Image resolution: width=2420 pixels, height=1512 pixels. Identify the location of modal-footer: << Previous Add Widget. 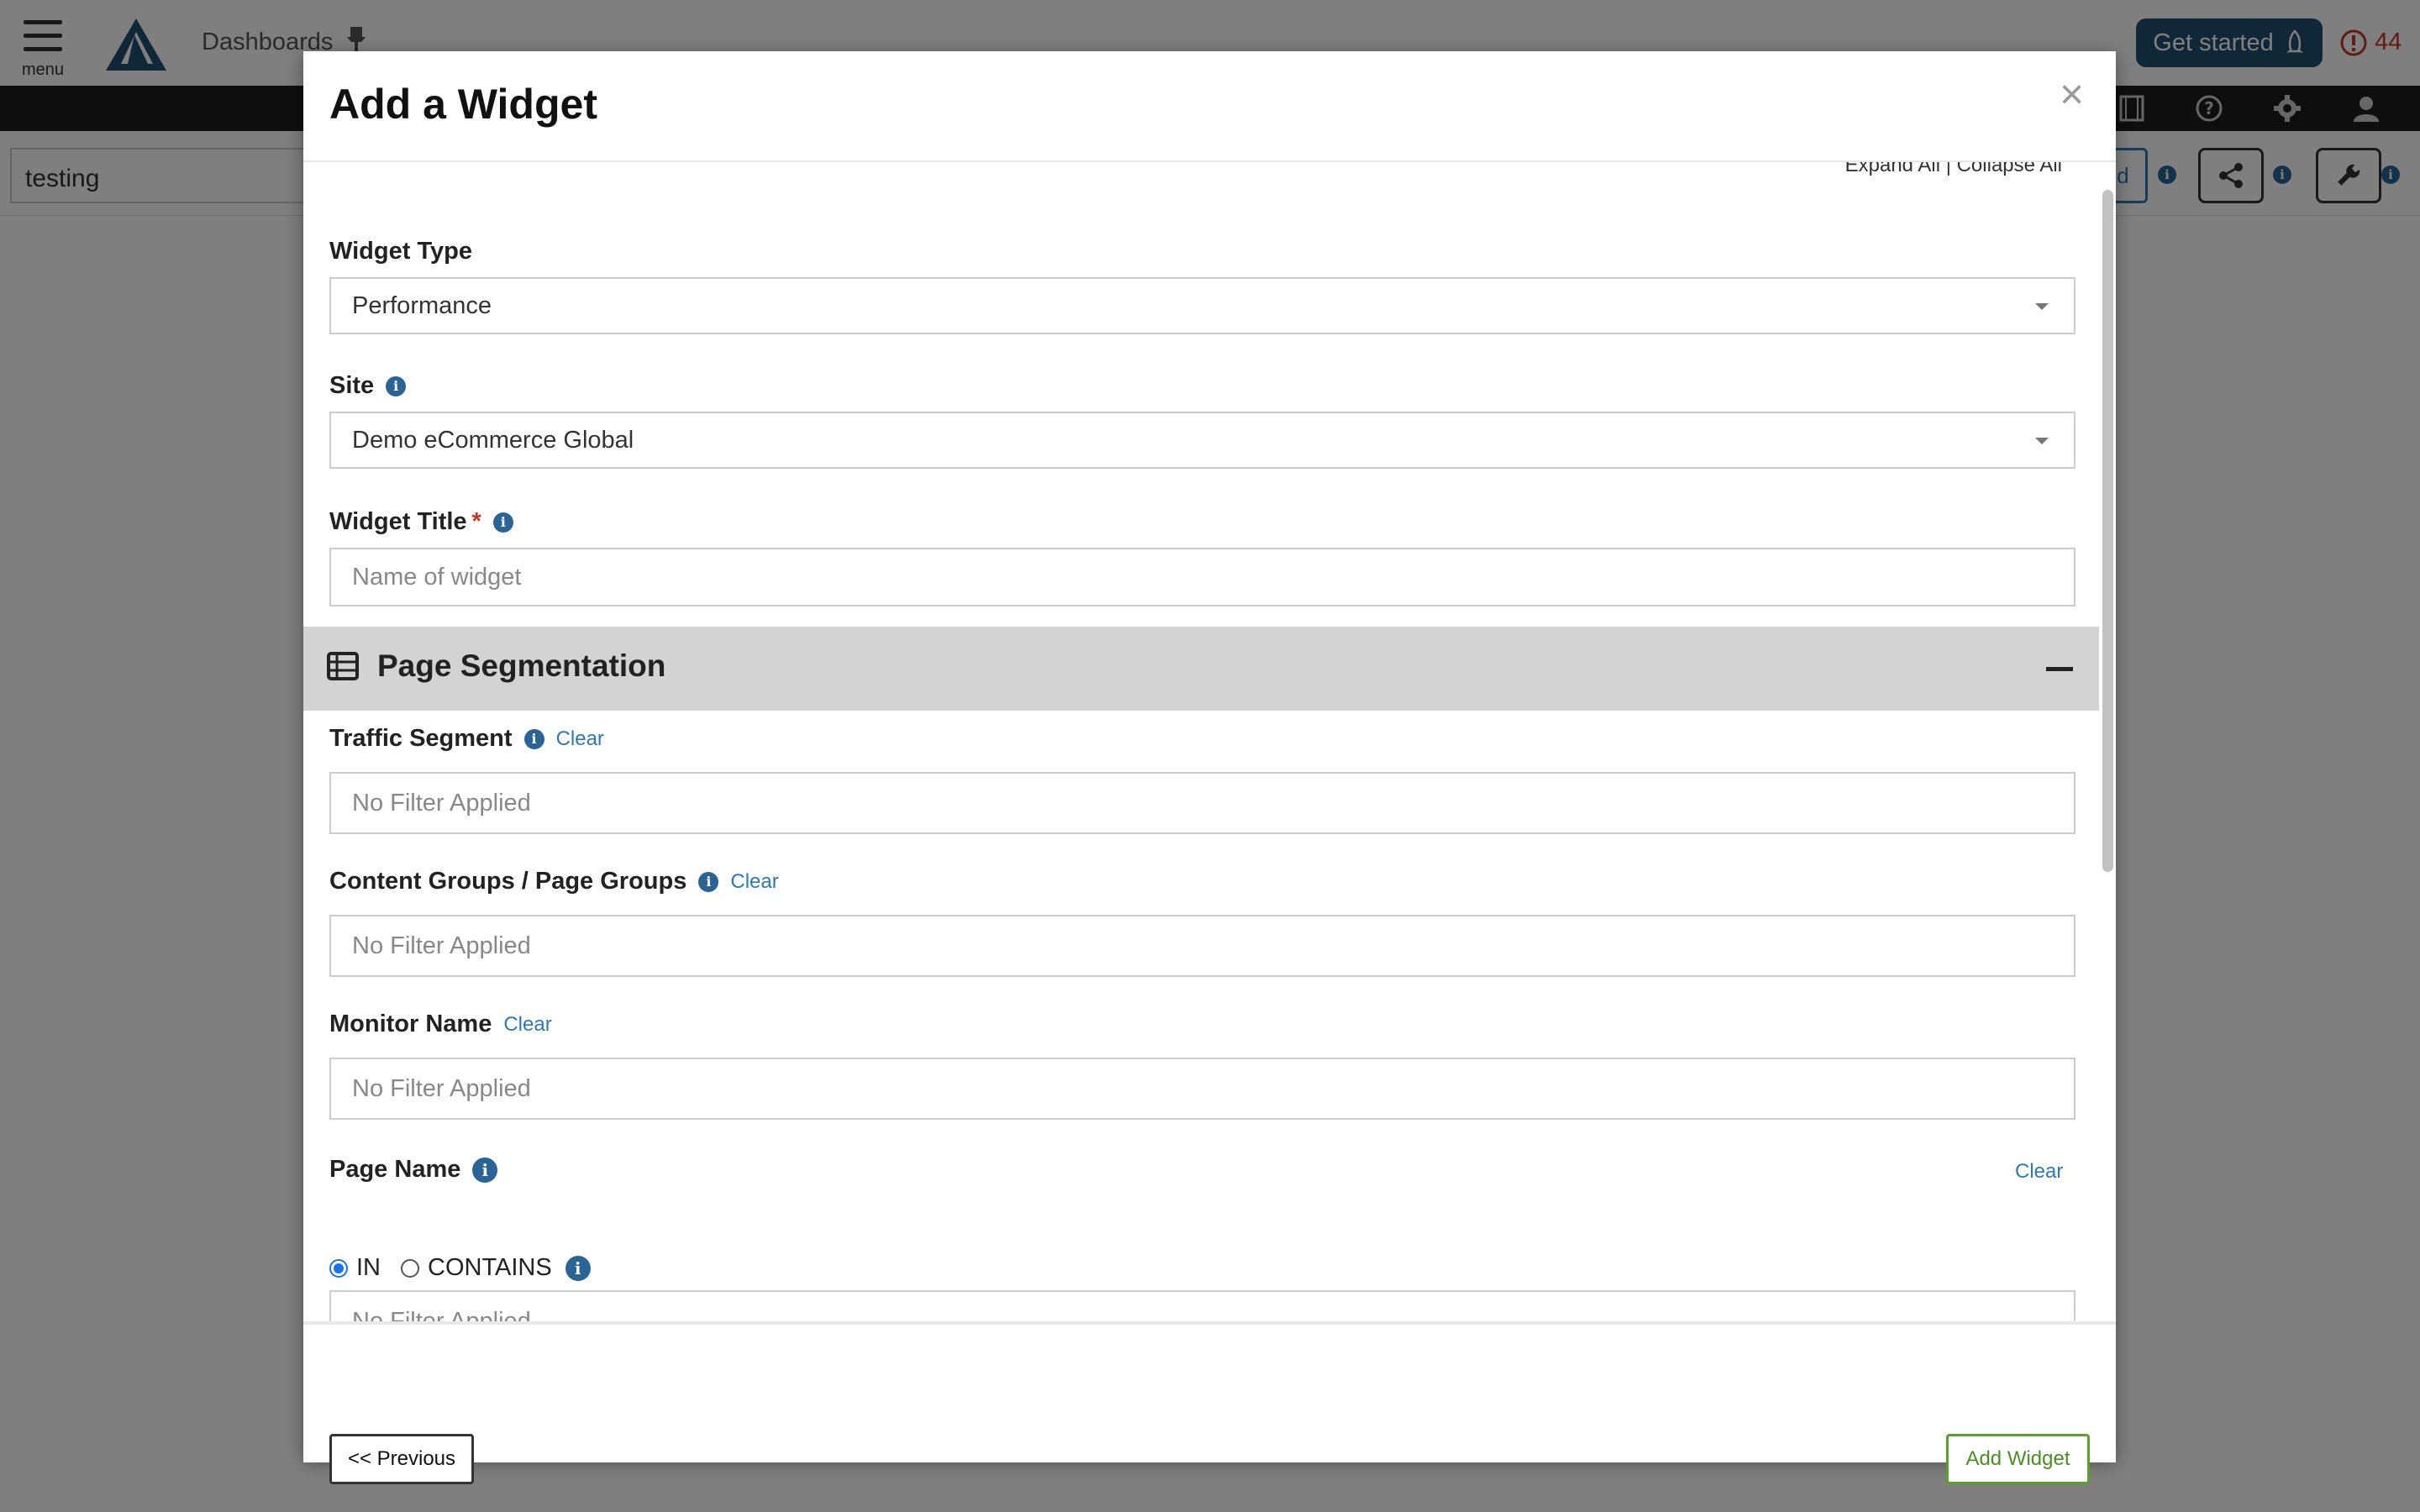
(1209, 1402).